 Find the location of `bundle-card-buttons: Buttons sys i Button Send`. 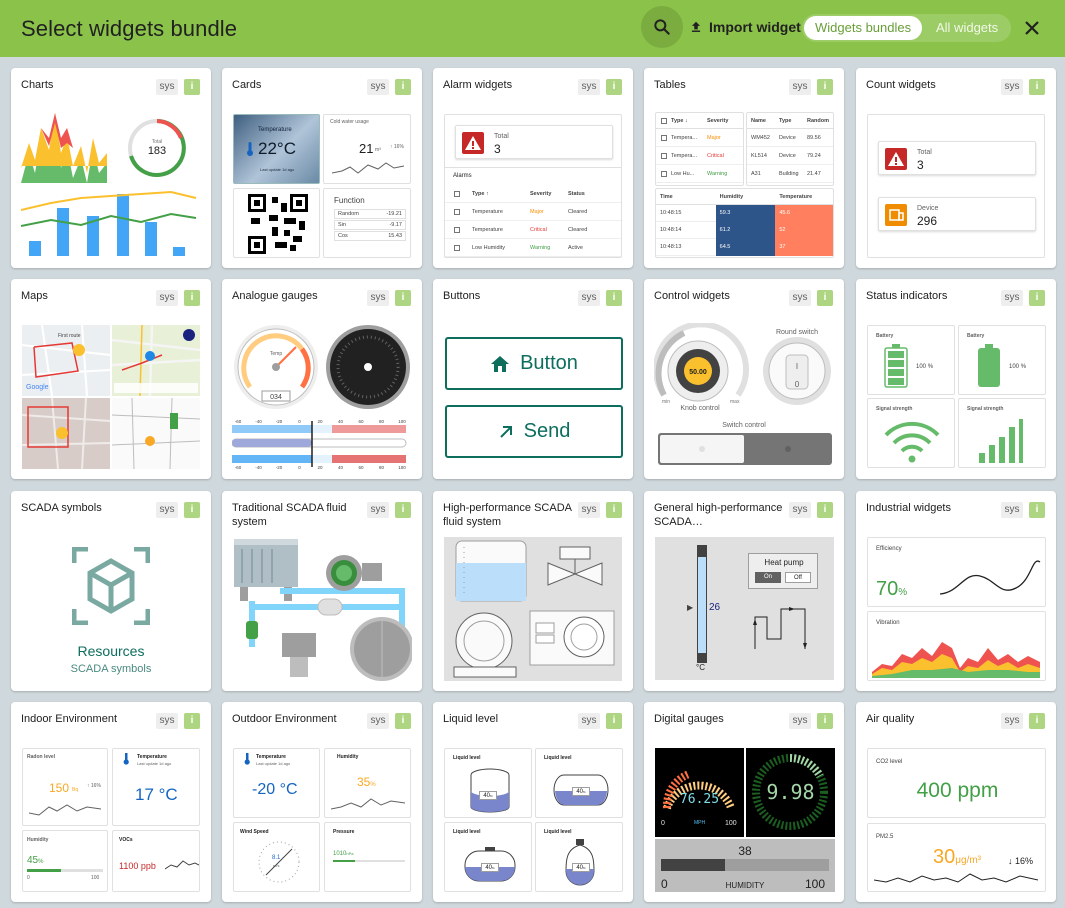

bundle-card-buttons: Buttons sys i Button Send is located at coordinates (533, 379).